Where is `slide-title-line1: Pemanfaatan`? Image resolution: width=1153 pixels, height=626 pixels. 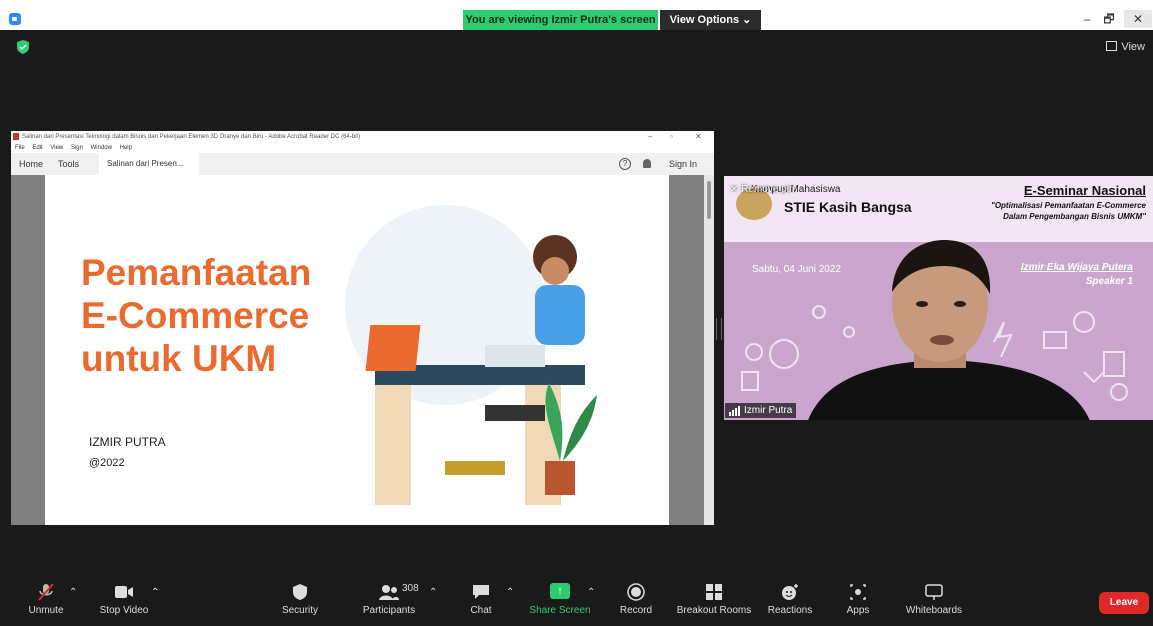 slide-title-line1: Pemanfaatan is located at coordinates (196, 272).